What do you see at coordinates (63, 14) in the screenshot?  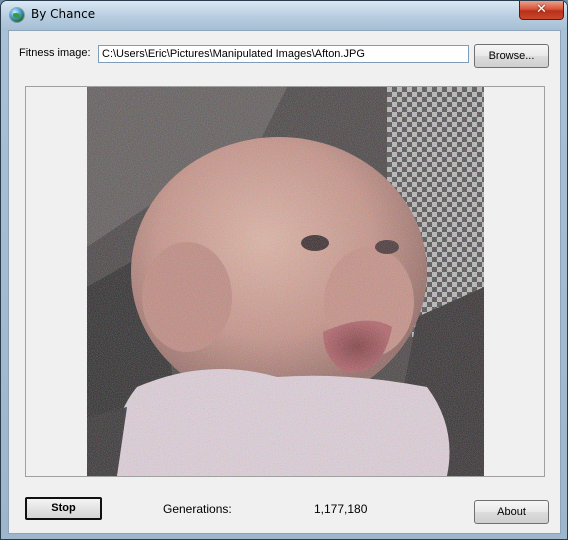 I see `window-title: By Chance` at bounding box center [63, 14].